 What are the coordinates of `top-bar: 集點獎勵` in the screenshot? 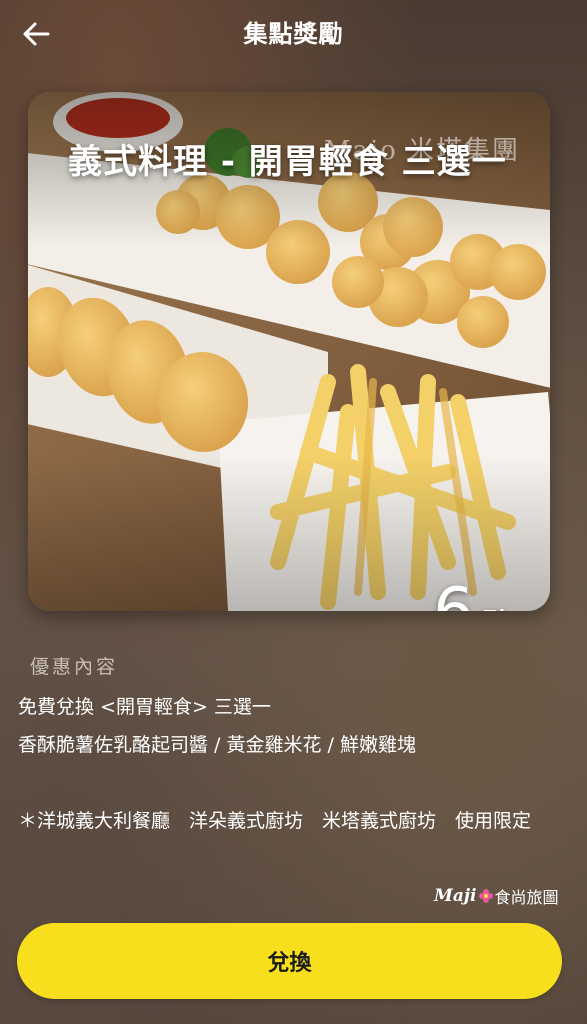 It's located at (293, 32).